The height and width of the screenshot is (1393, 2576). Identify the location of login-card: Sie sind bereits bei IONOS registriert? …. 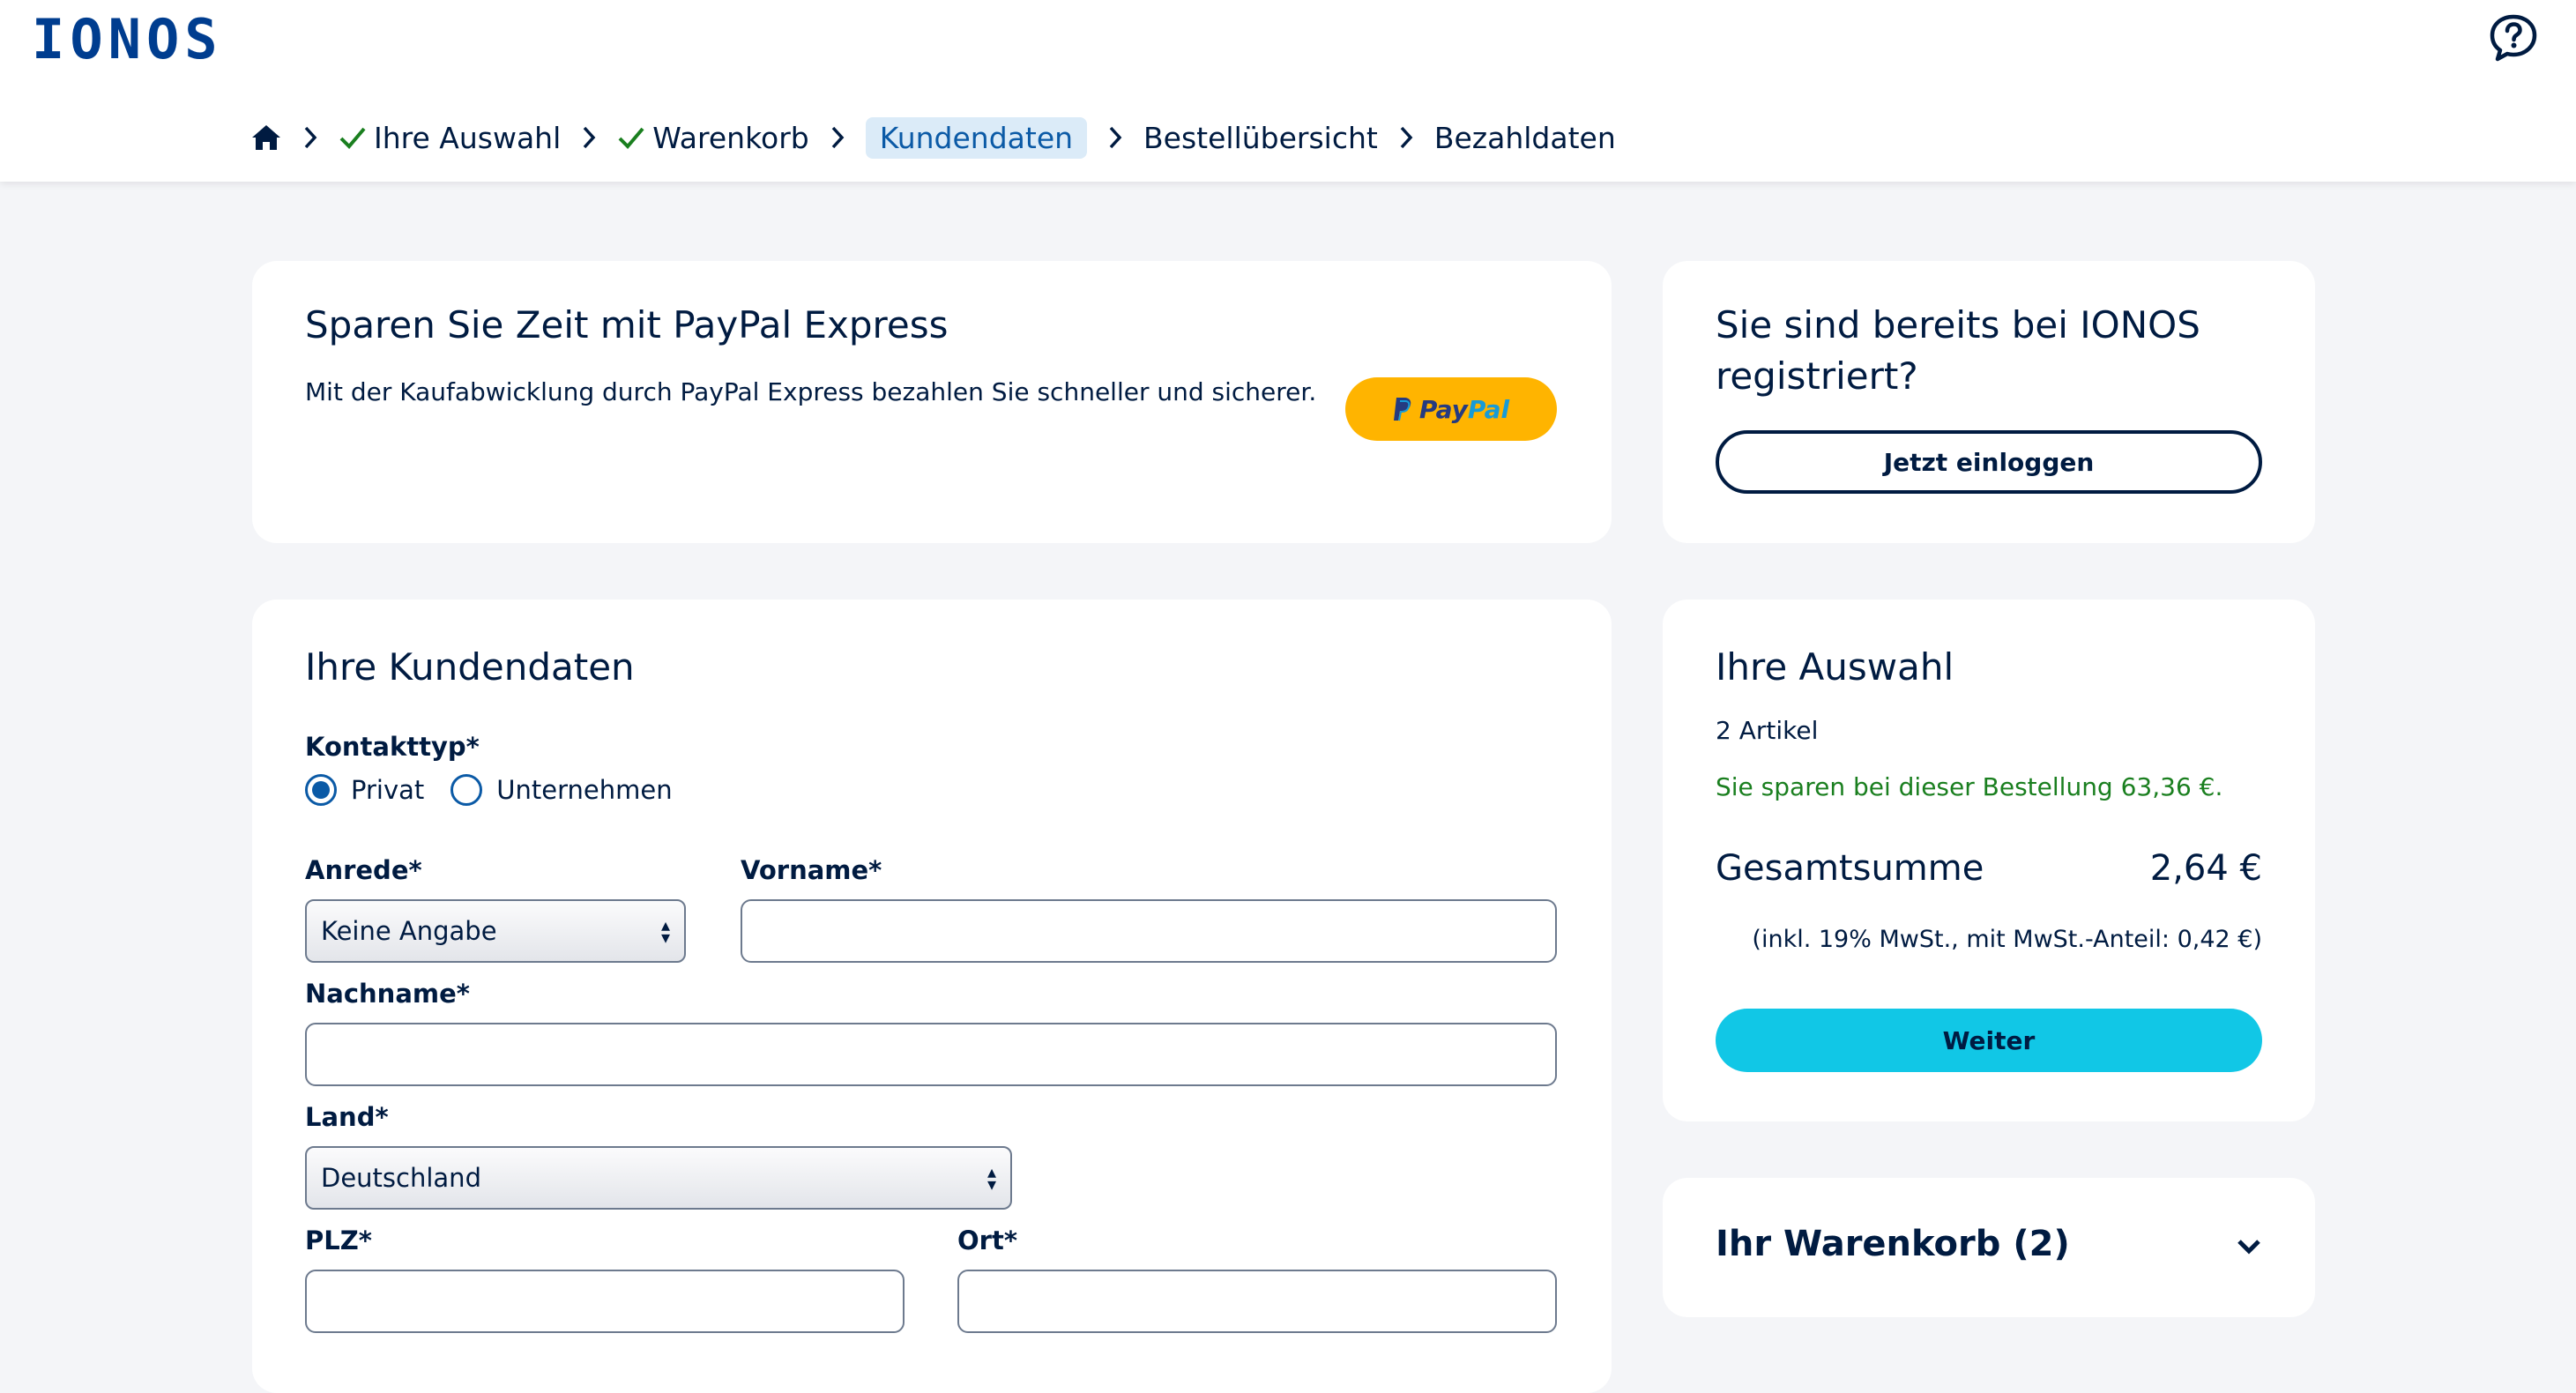
(1989, 402).